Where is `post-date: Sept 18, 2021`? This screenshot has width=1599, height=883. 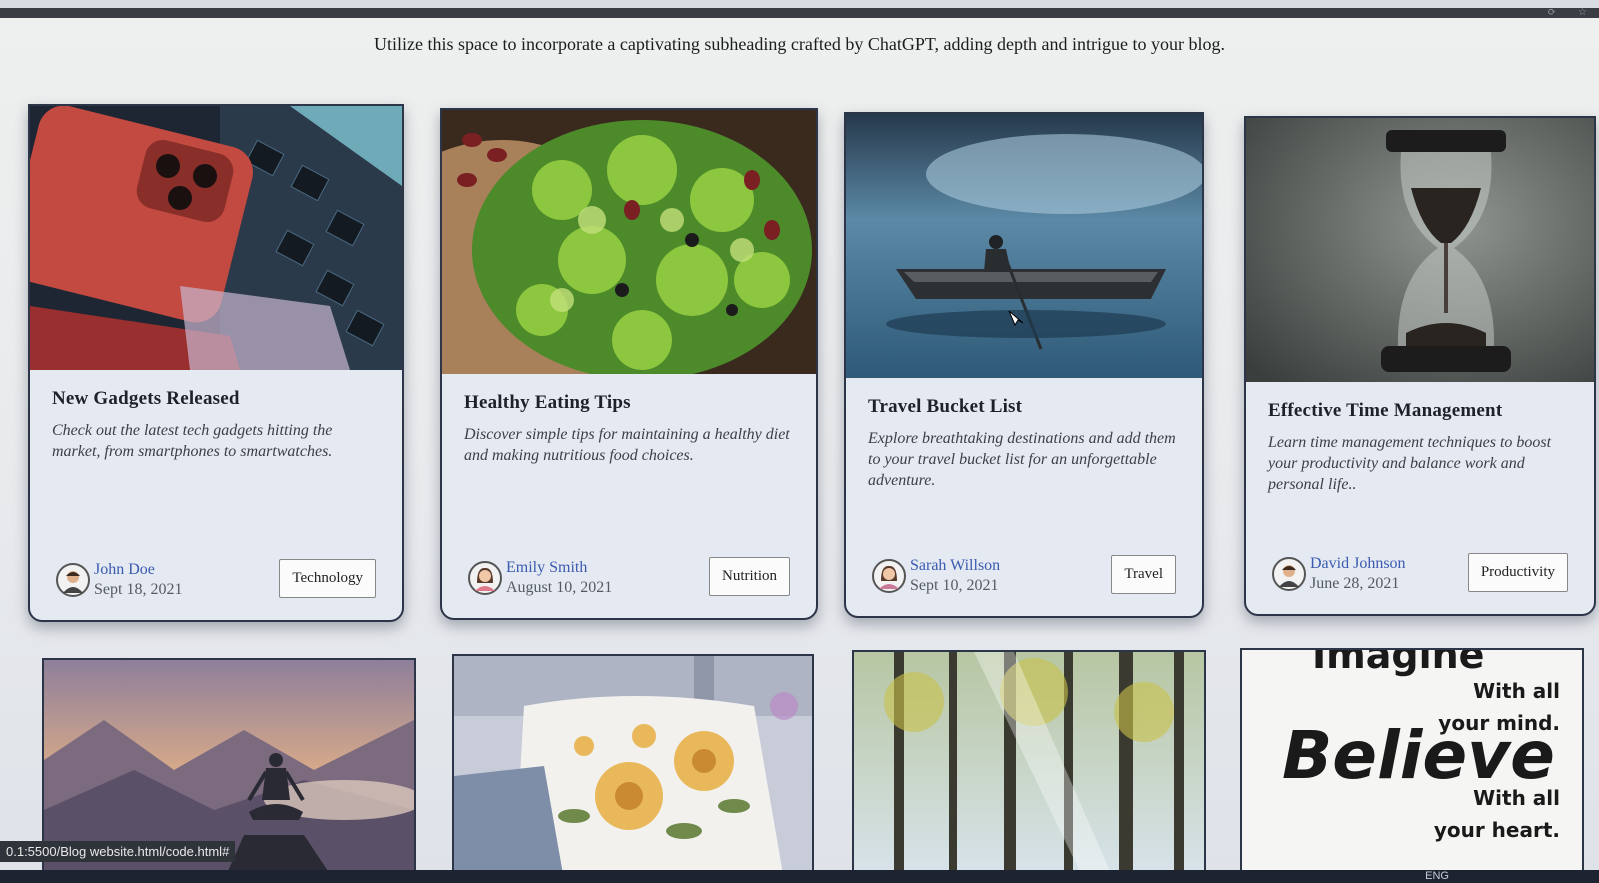 post-date: Sept 18, 2021 is located at coordinates (138, 589).